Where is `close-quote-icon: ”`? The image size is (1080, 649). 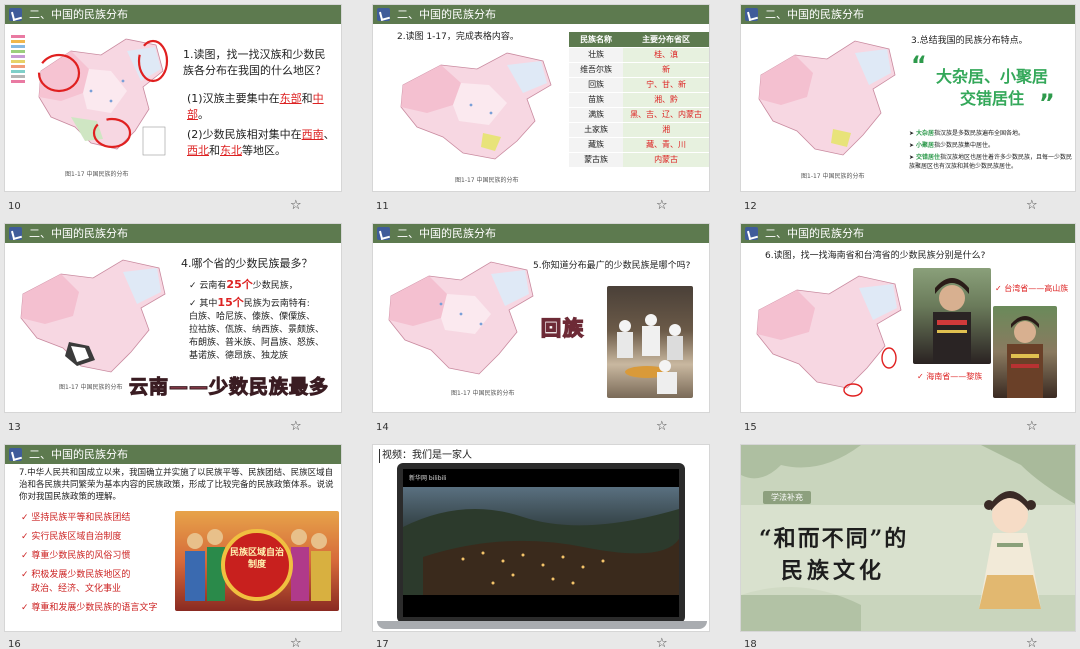
close-quote-icon: ” is located at coordinates (1047, 103).